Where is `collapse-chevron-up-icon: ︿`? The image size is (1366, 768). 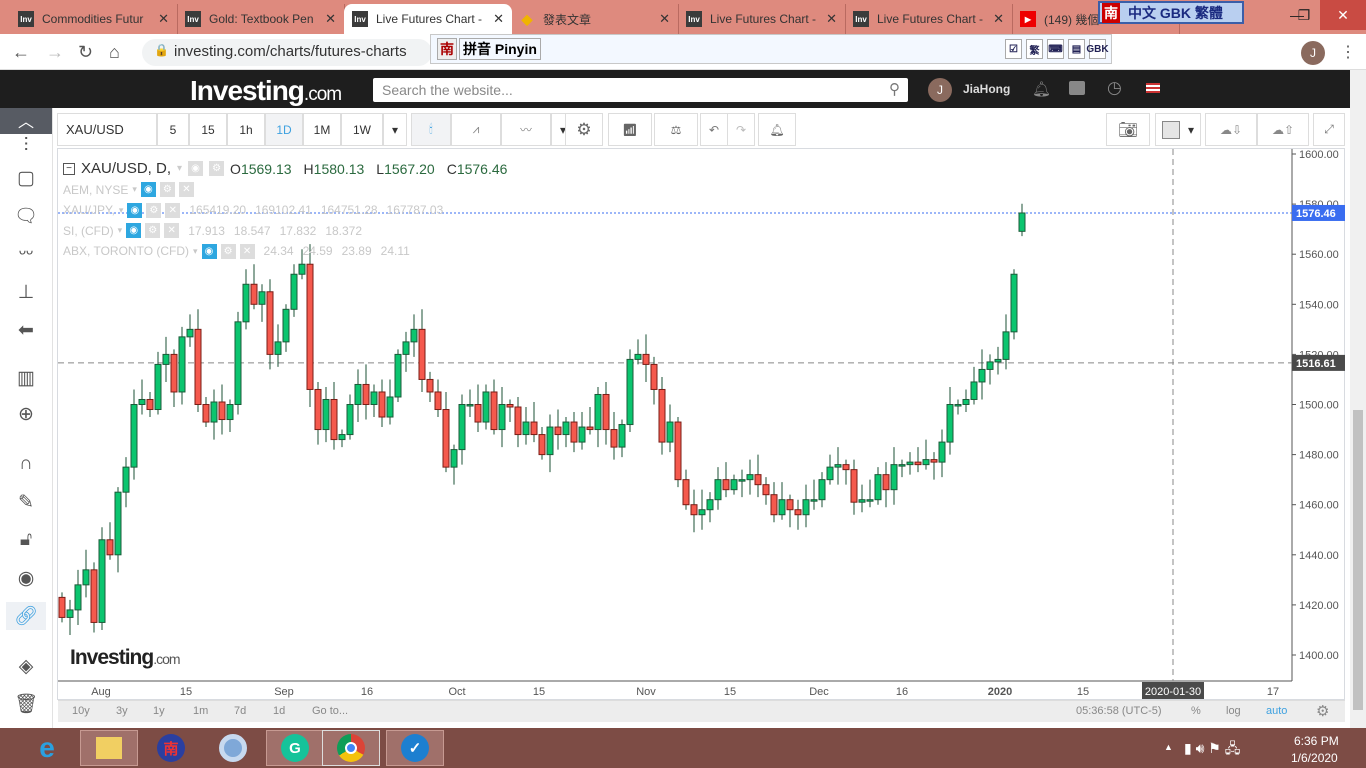
collapse-chevron-up-icon: ︿ is located at coordinates (26, 121).